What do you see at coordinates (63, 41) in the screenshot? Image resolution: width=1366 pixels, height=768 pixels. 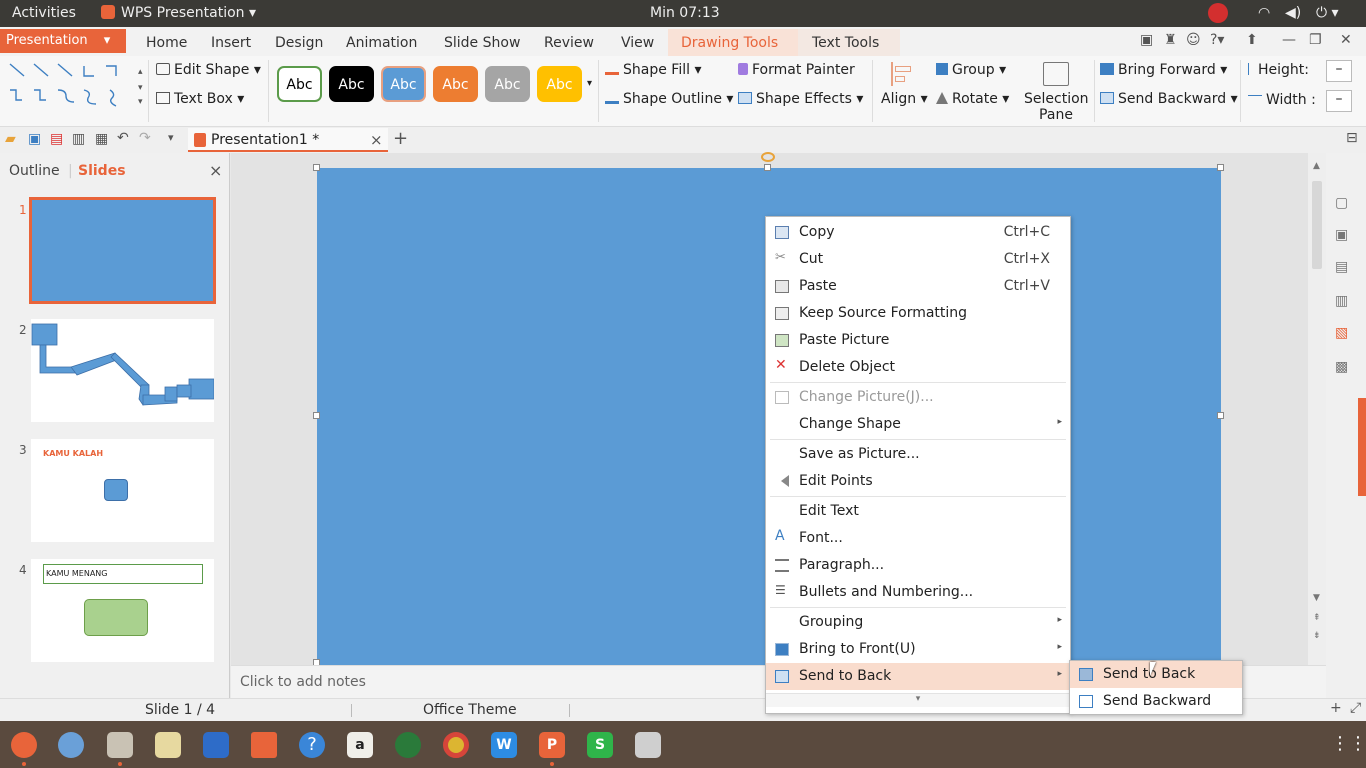 I see `presentation-app-button: Presentation ▾` at bounding box center [63, 41].